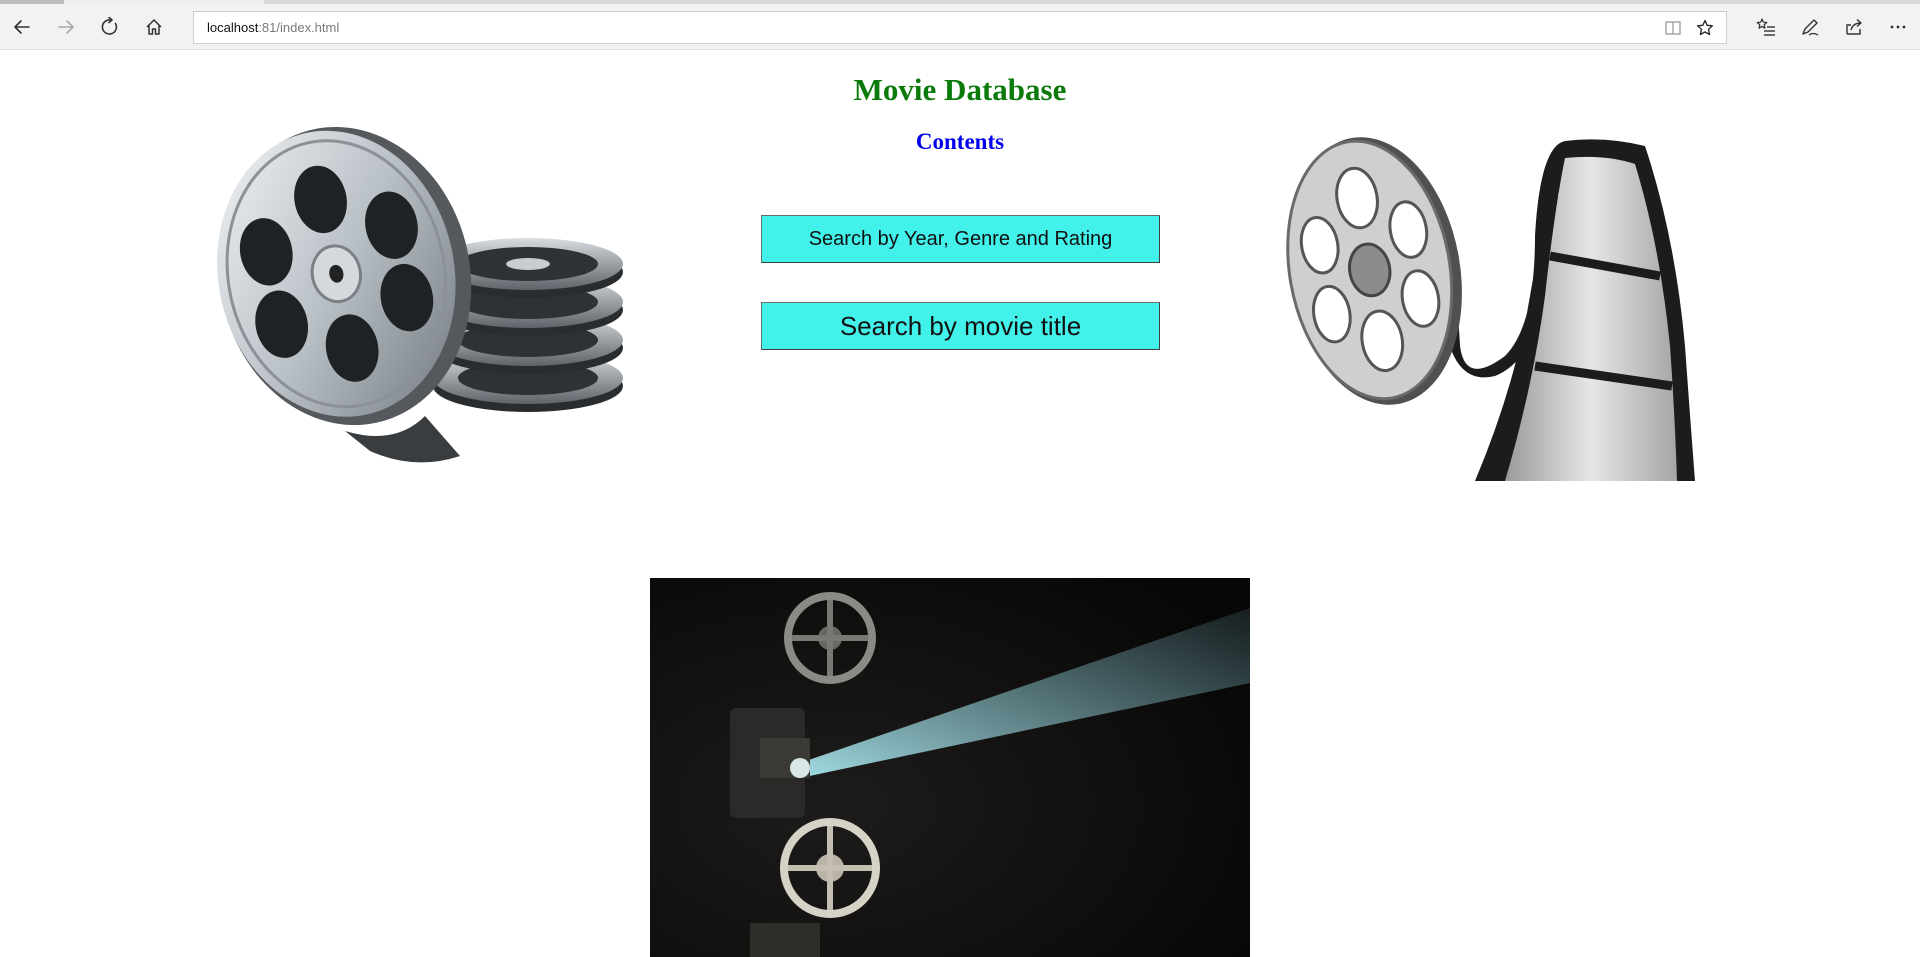 The image size is (1920, 957). I want to click on address-path: :81/index.html, so click(299, 27).